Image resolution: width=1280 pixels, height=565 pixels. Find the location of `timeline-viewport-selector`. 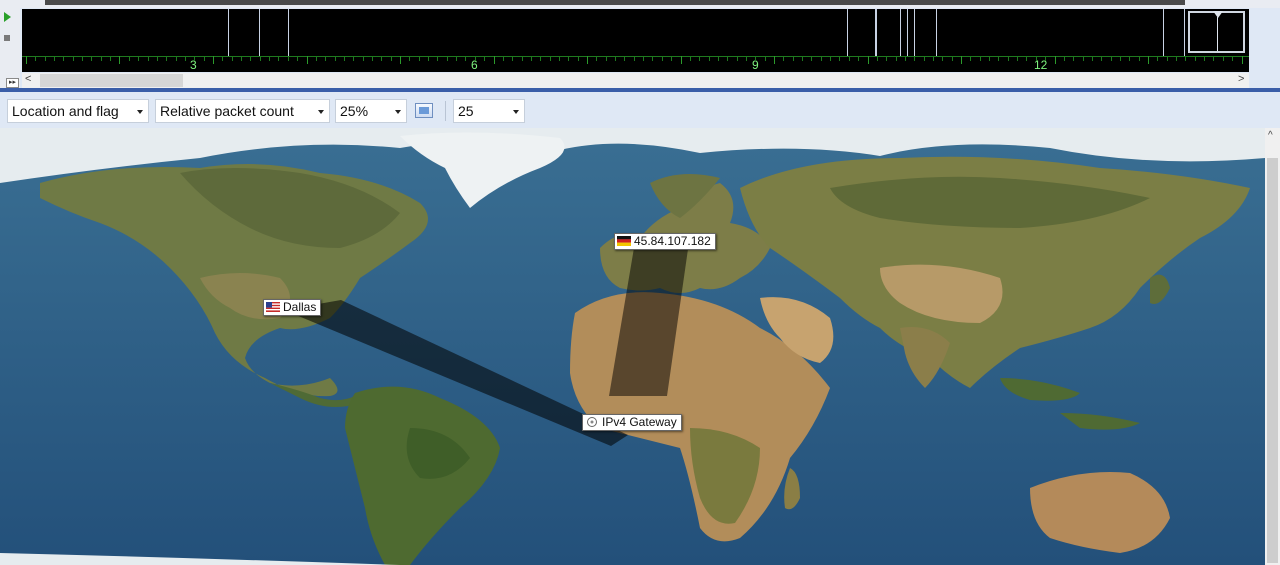

timeline-viewport-selector is located at coordinates (1216, 32).